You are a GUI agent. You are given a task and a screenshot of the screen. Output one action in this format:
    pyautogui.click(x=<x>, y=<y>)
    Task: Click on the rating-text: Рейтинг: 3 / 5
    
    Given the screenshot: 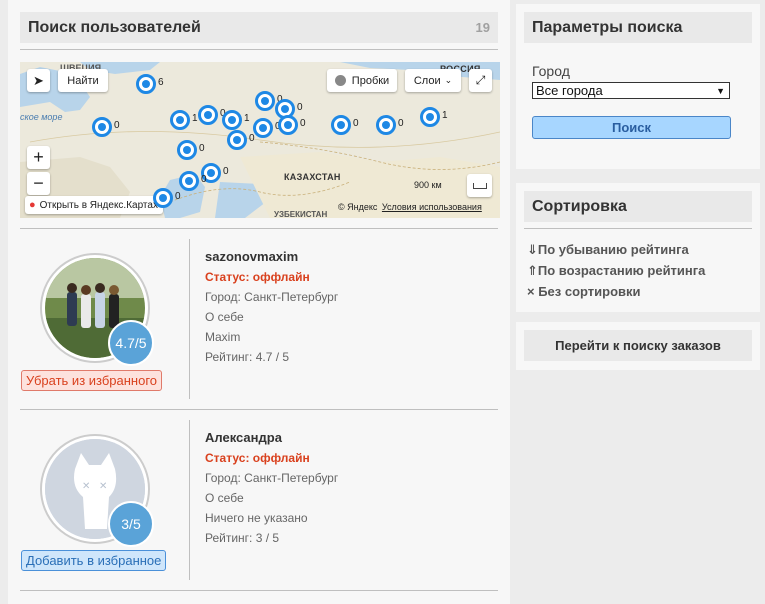 What is the action you would take?
    pyautogui.click(x=242, y=538)
    